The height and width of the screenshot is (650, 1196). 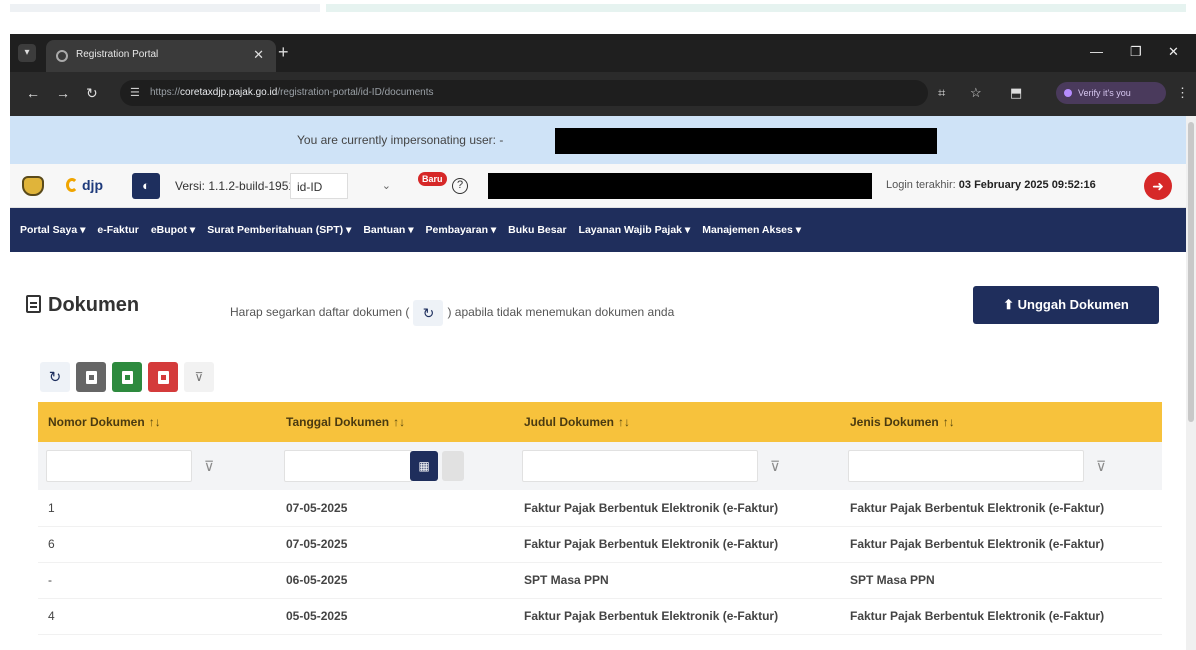 I want to click on nav-item-bantuan: Bantuan ▾, so click(x=388, y=230).